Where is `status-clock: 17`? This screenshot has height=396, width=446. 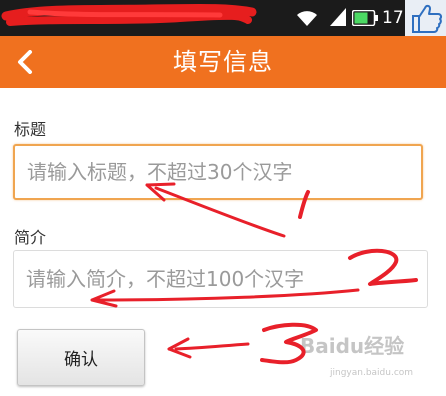
status-clock: 17 is located at coordinates (393, 18).